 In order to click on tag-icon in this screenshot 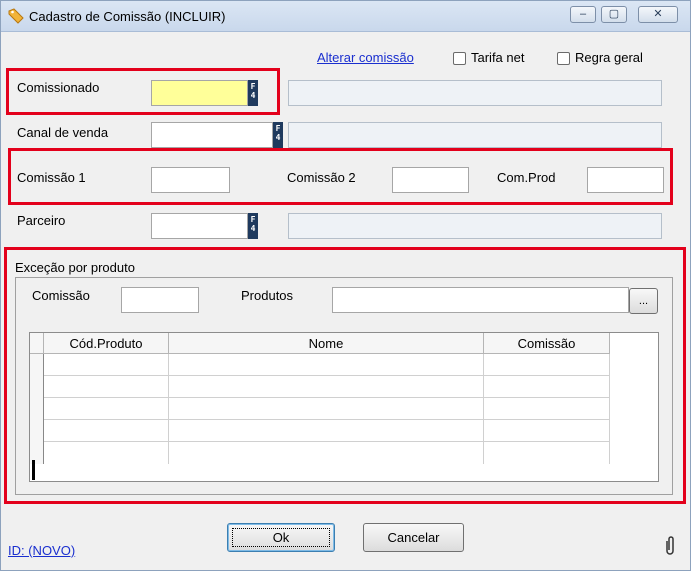, I will do `click(16, 16)`.